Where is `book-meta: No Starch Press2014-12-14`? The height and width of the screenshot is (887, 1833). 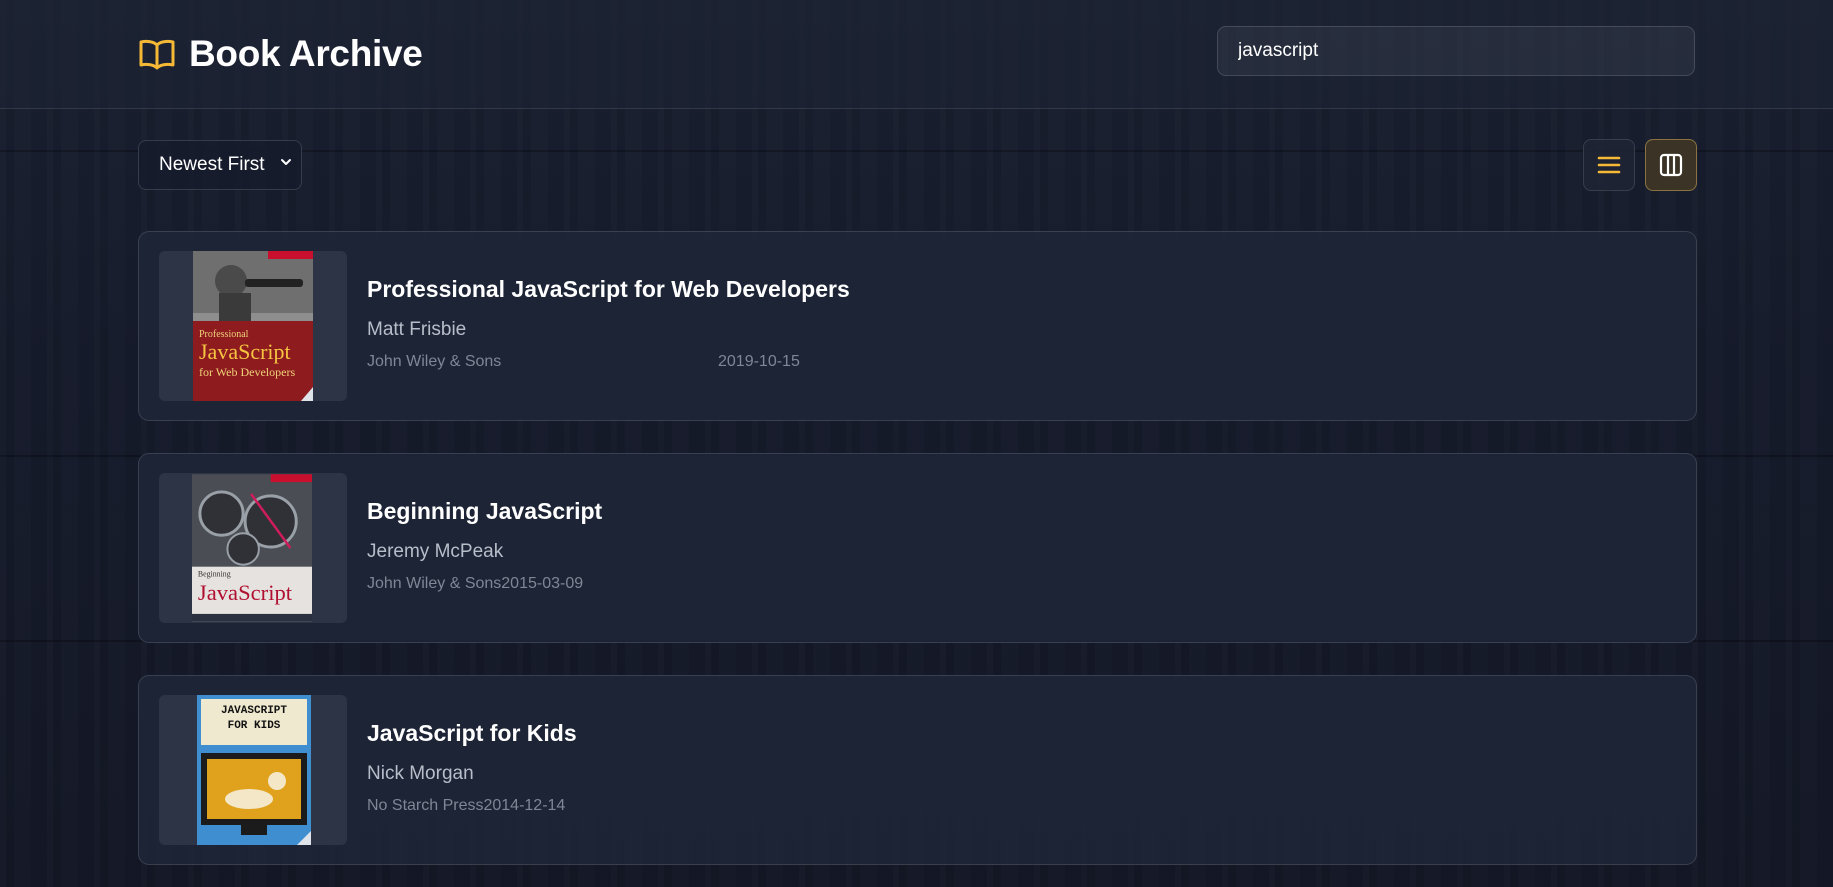 book-meta: No Starch Press2014-12-14 is located at coordinates (472, 806).